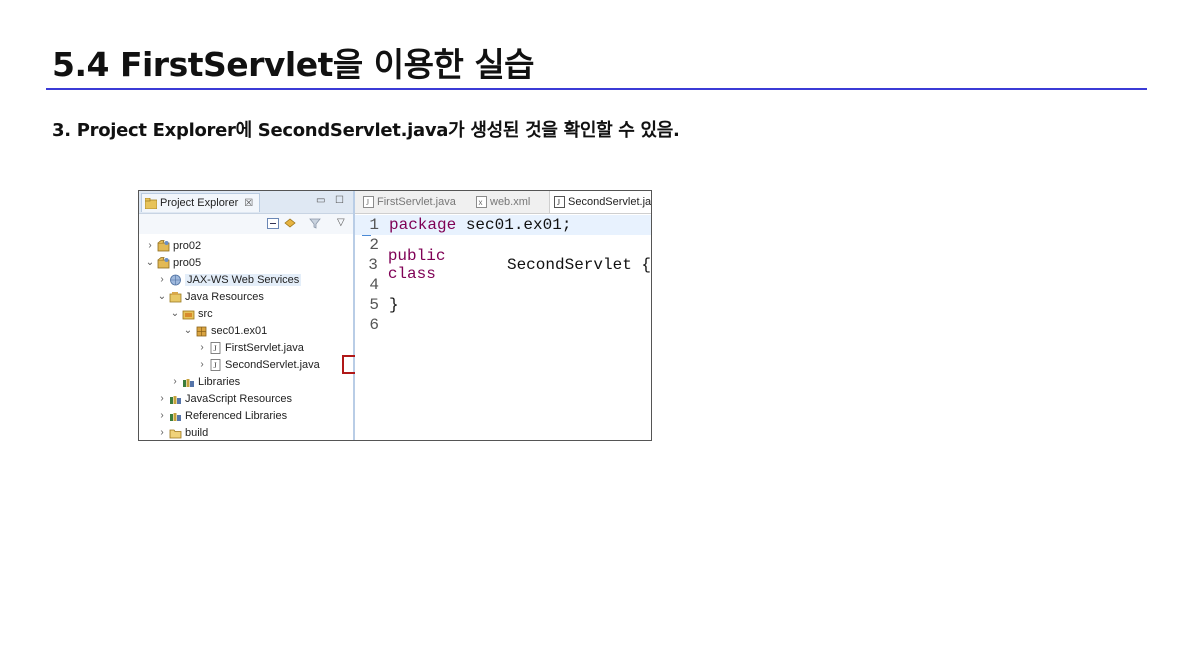 The height and width of the screenshot is (668, 1191). What do you see at coordinates (175, 433) in the screenshot?
I see `folder-icon` at bounding box center [175, 433].